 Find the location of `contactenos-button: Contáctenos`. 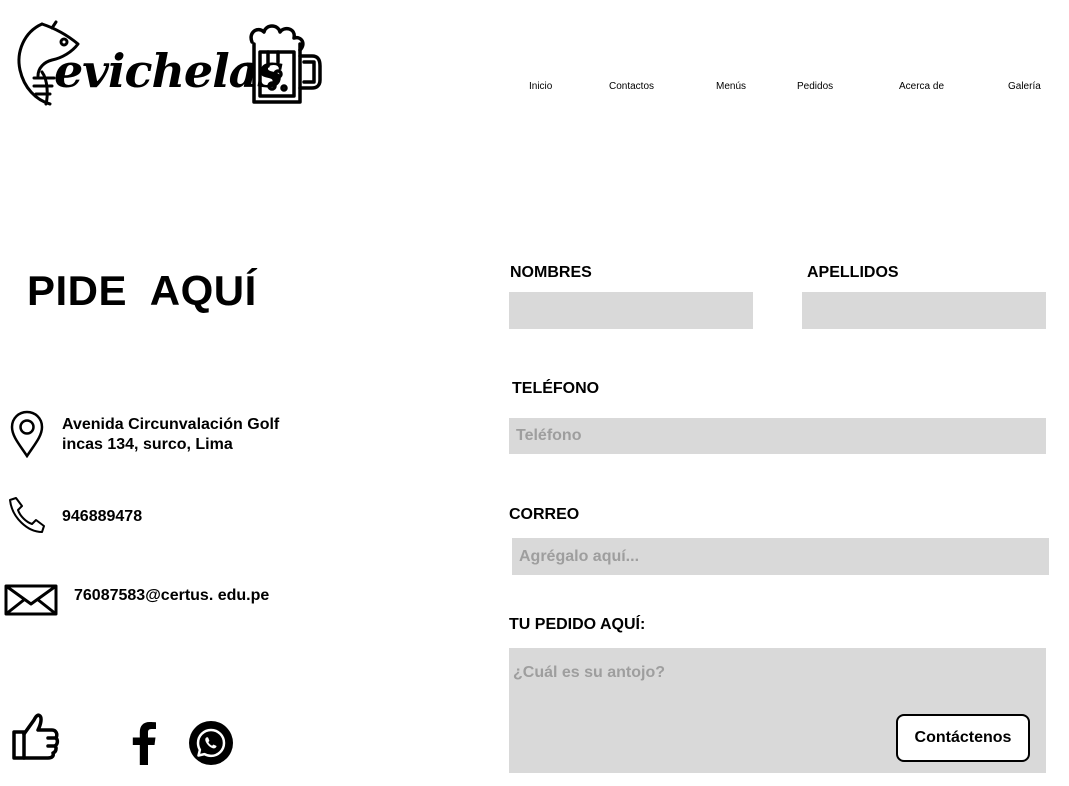

contactenos-button: Contáctenos is located at coordinates (963, 738).